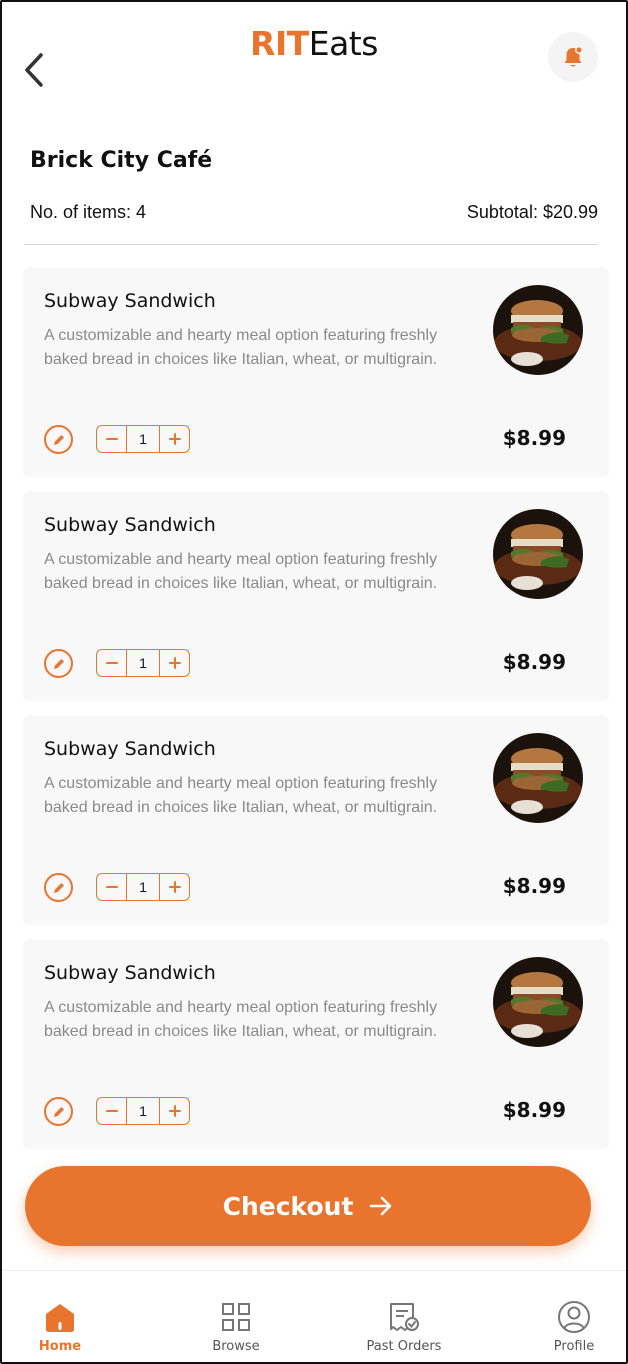 This screenshot has height=1364, width=628. What do you see at coordinates (88, 212) in the screenshot?
I see `items-count: No. of items: 4` at bounding box center [88, 212].